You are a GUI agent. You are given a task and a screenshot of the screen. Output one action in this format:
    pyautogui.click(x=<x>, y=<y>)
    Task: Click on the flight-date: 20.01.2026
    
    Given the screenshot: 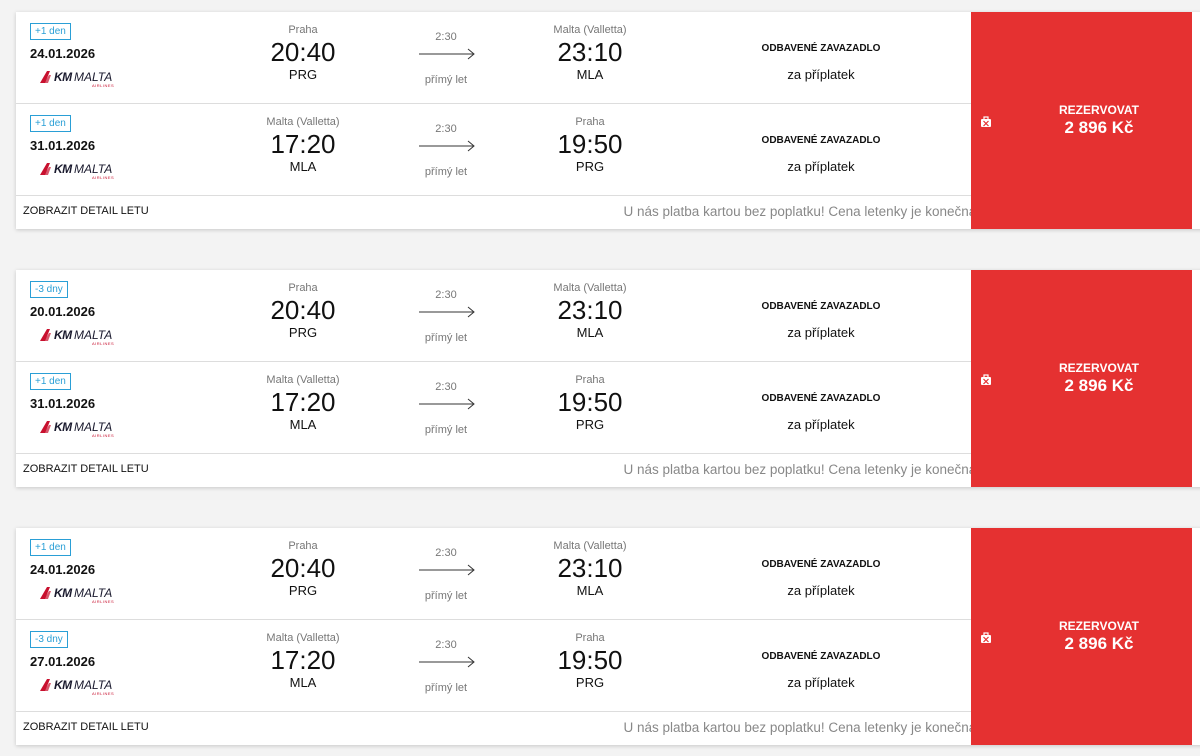 What is the action you would take?
    pyautogui.click(x=63, y=311)
    